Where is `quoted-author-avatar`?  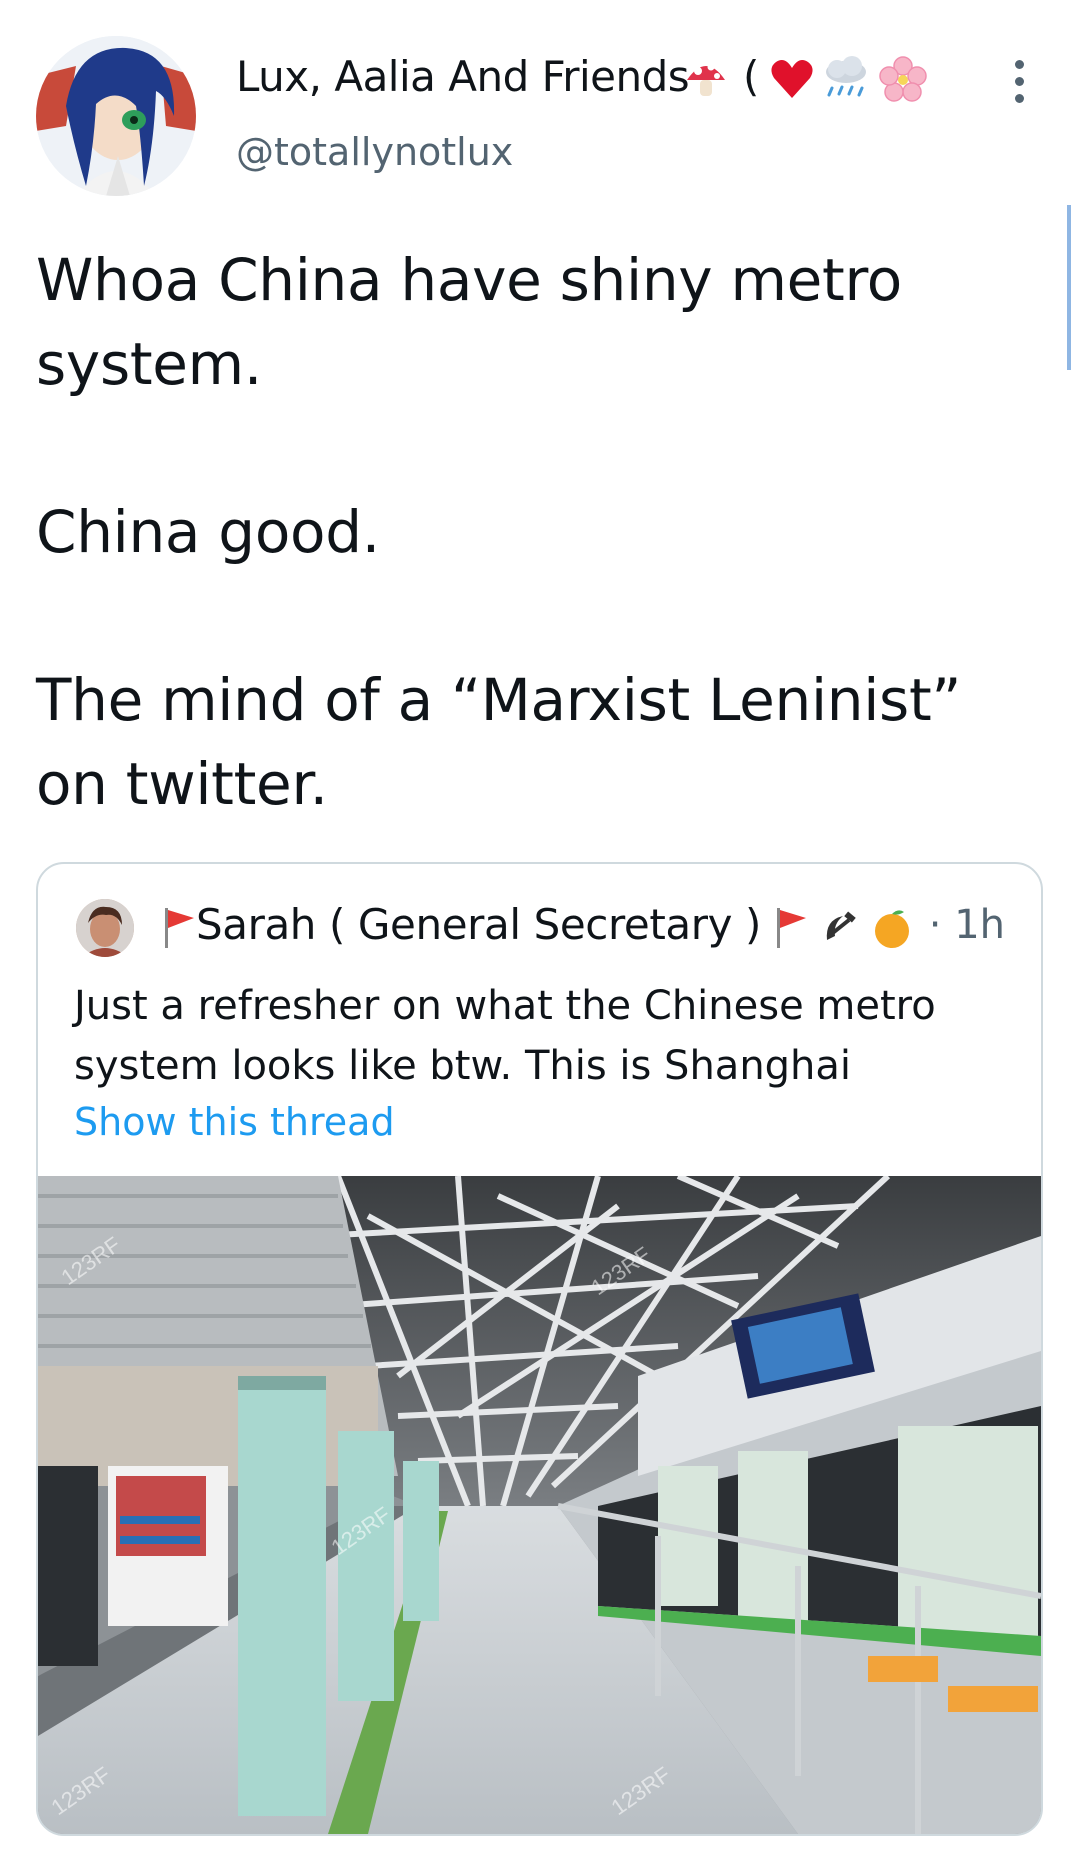 quoted-author-avatar is located at coordinates (105, 928).